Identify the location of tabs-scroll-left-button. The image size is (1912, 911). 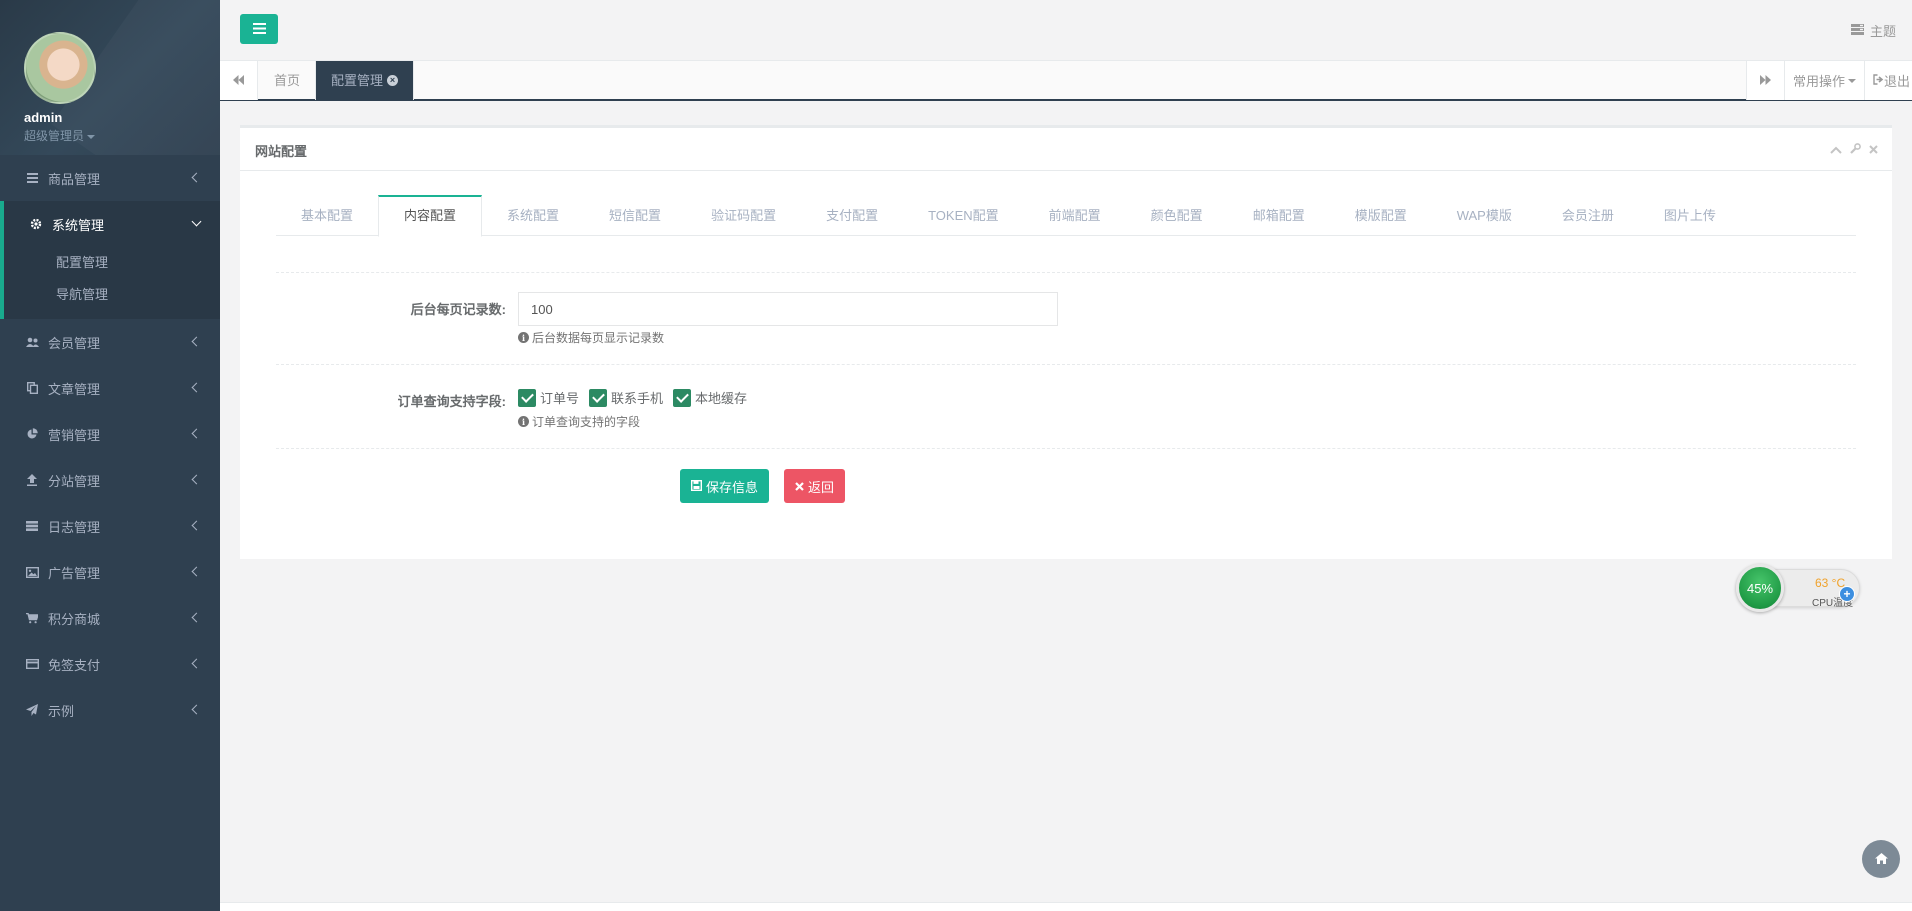
(239, 80).